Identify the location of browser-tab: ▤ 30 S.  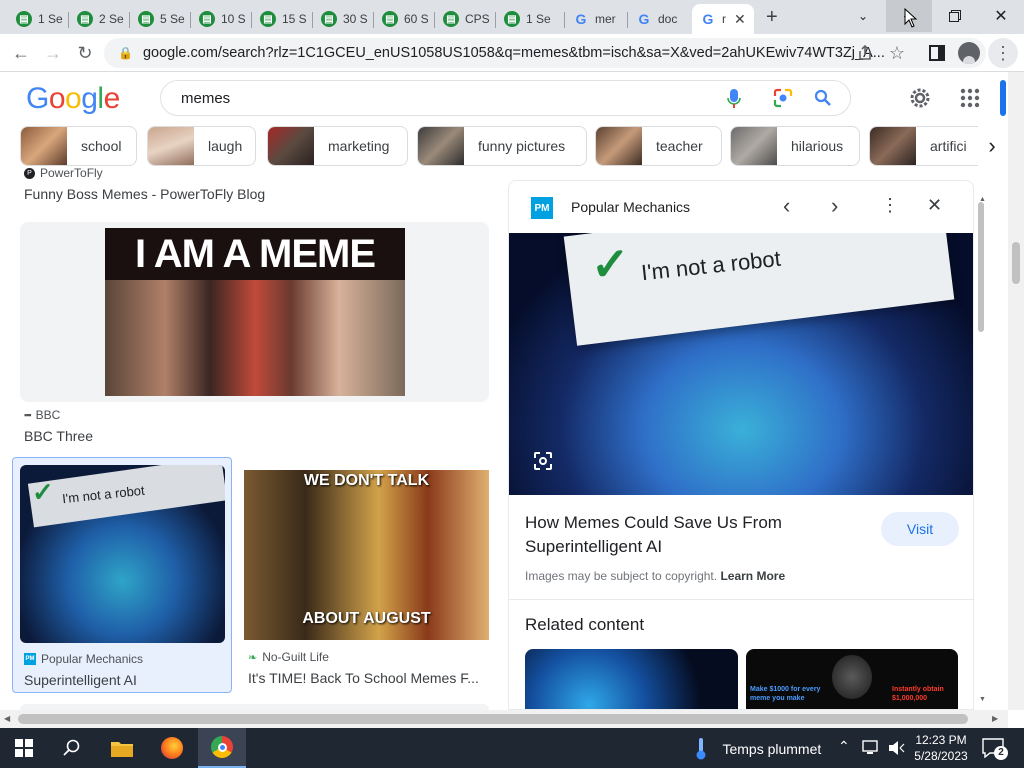
(343, 19).